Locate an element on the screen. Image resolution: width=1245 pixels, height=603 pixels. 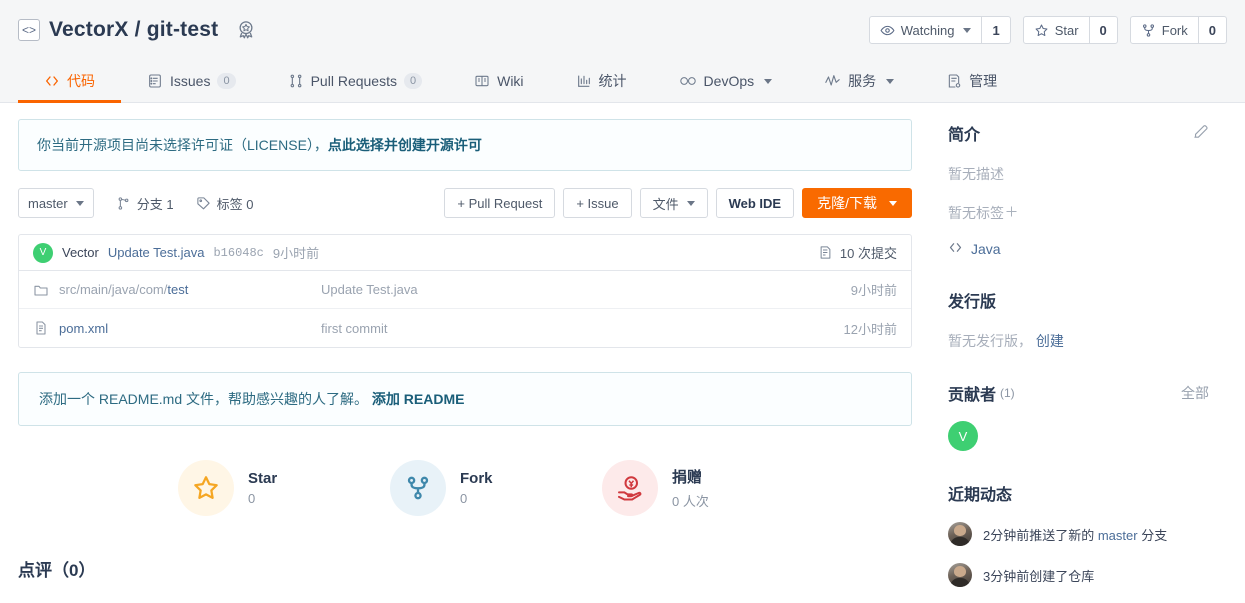
clone-download-button: 克隆/下载 is located at coordinates (857, 203).